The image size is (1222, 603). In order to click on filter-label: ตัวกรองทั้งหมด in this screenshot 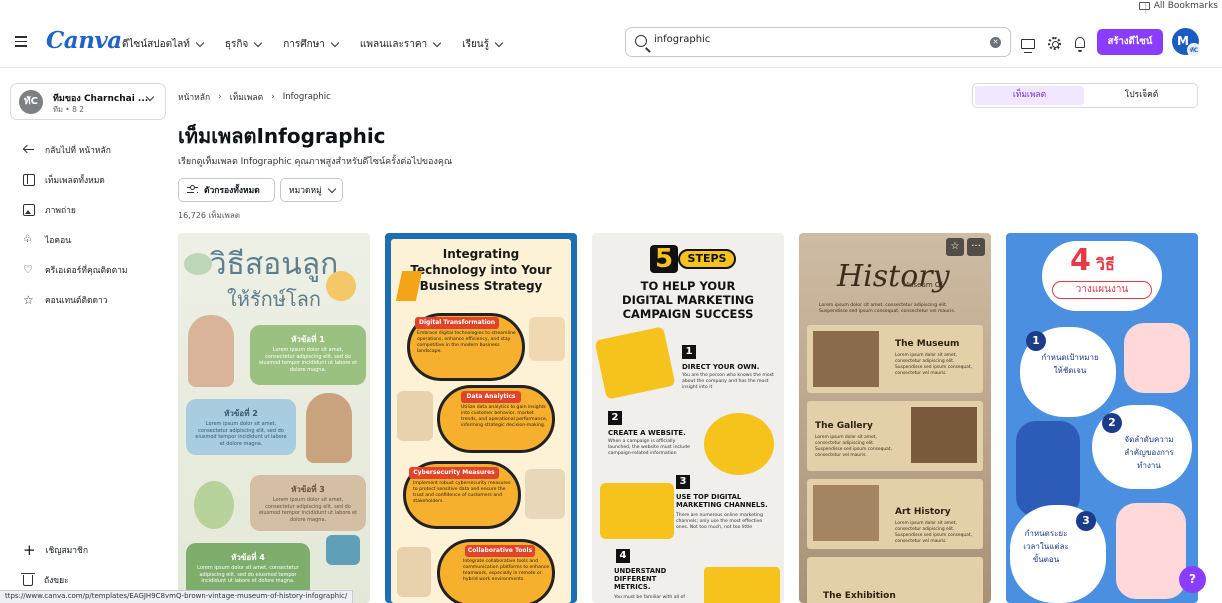, I will do `click(232, 191)`.